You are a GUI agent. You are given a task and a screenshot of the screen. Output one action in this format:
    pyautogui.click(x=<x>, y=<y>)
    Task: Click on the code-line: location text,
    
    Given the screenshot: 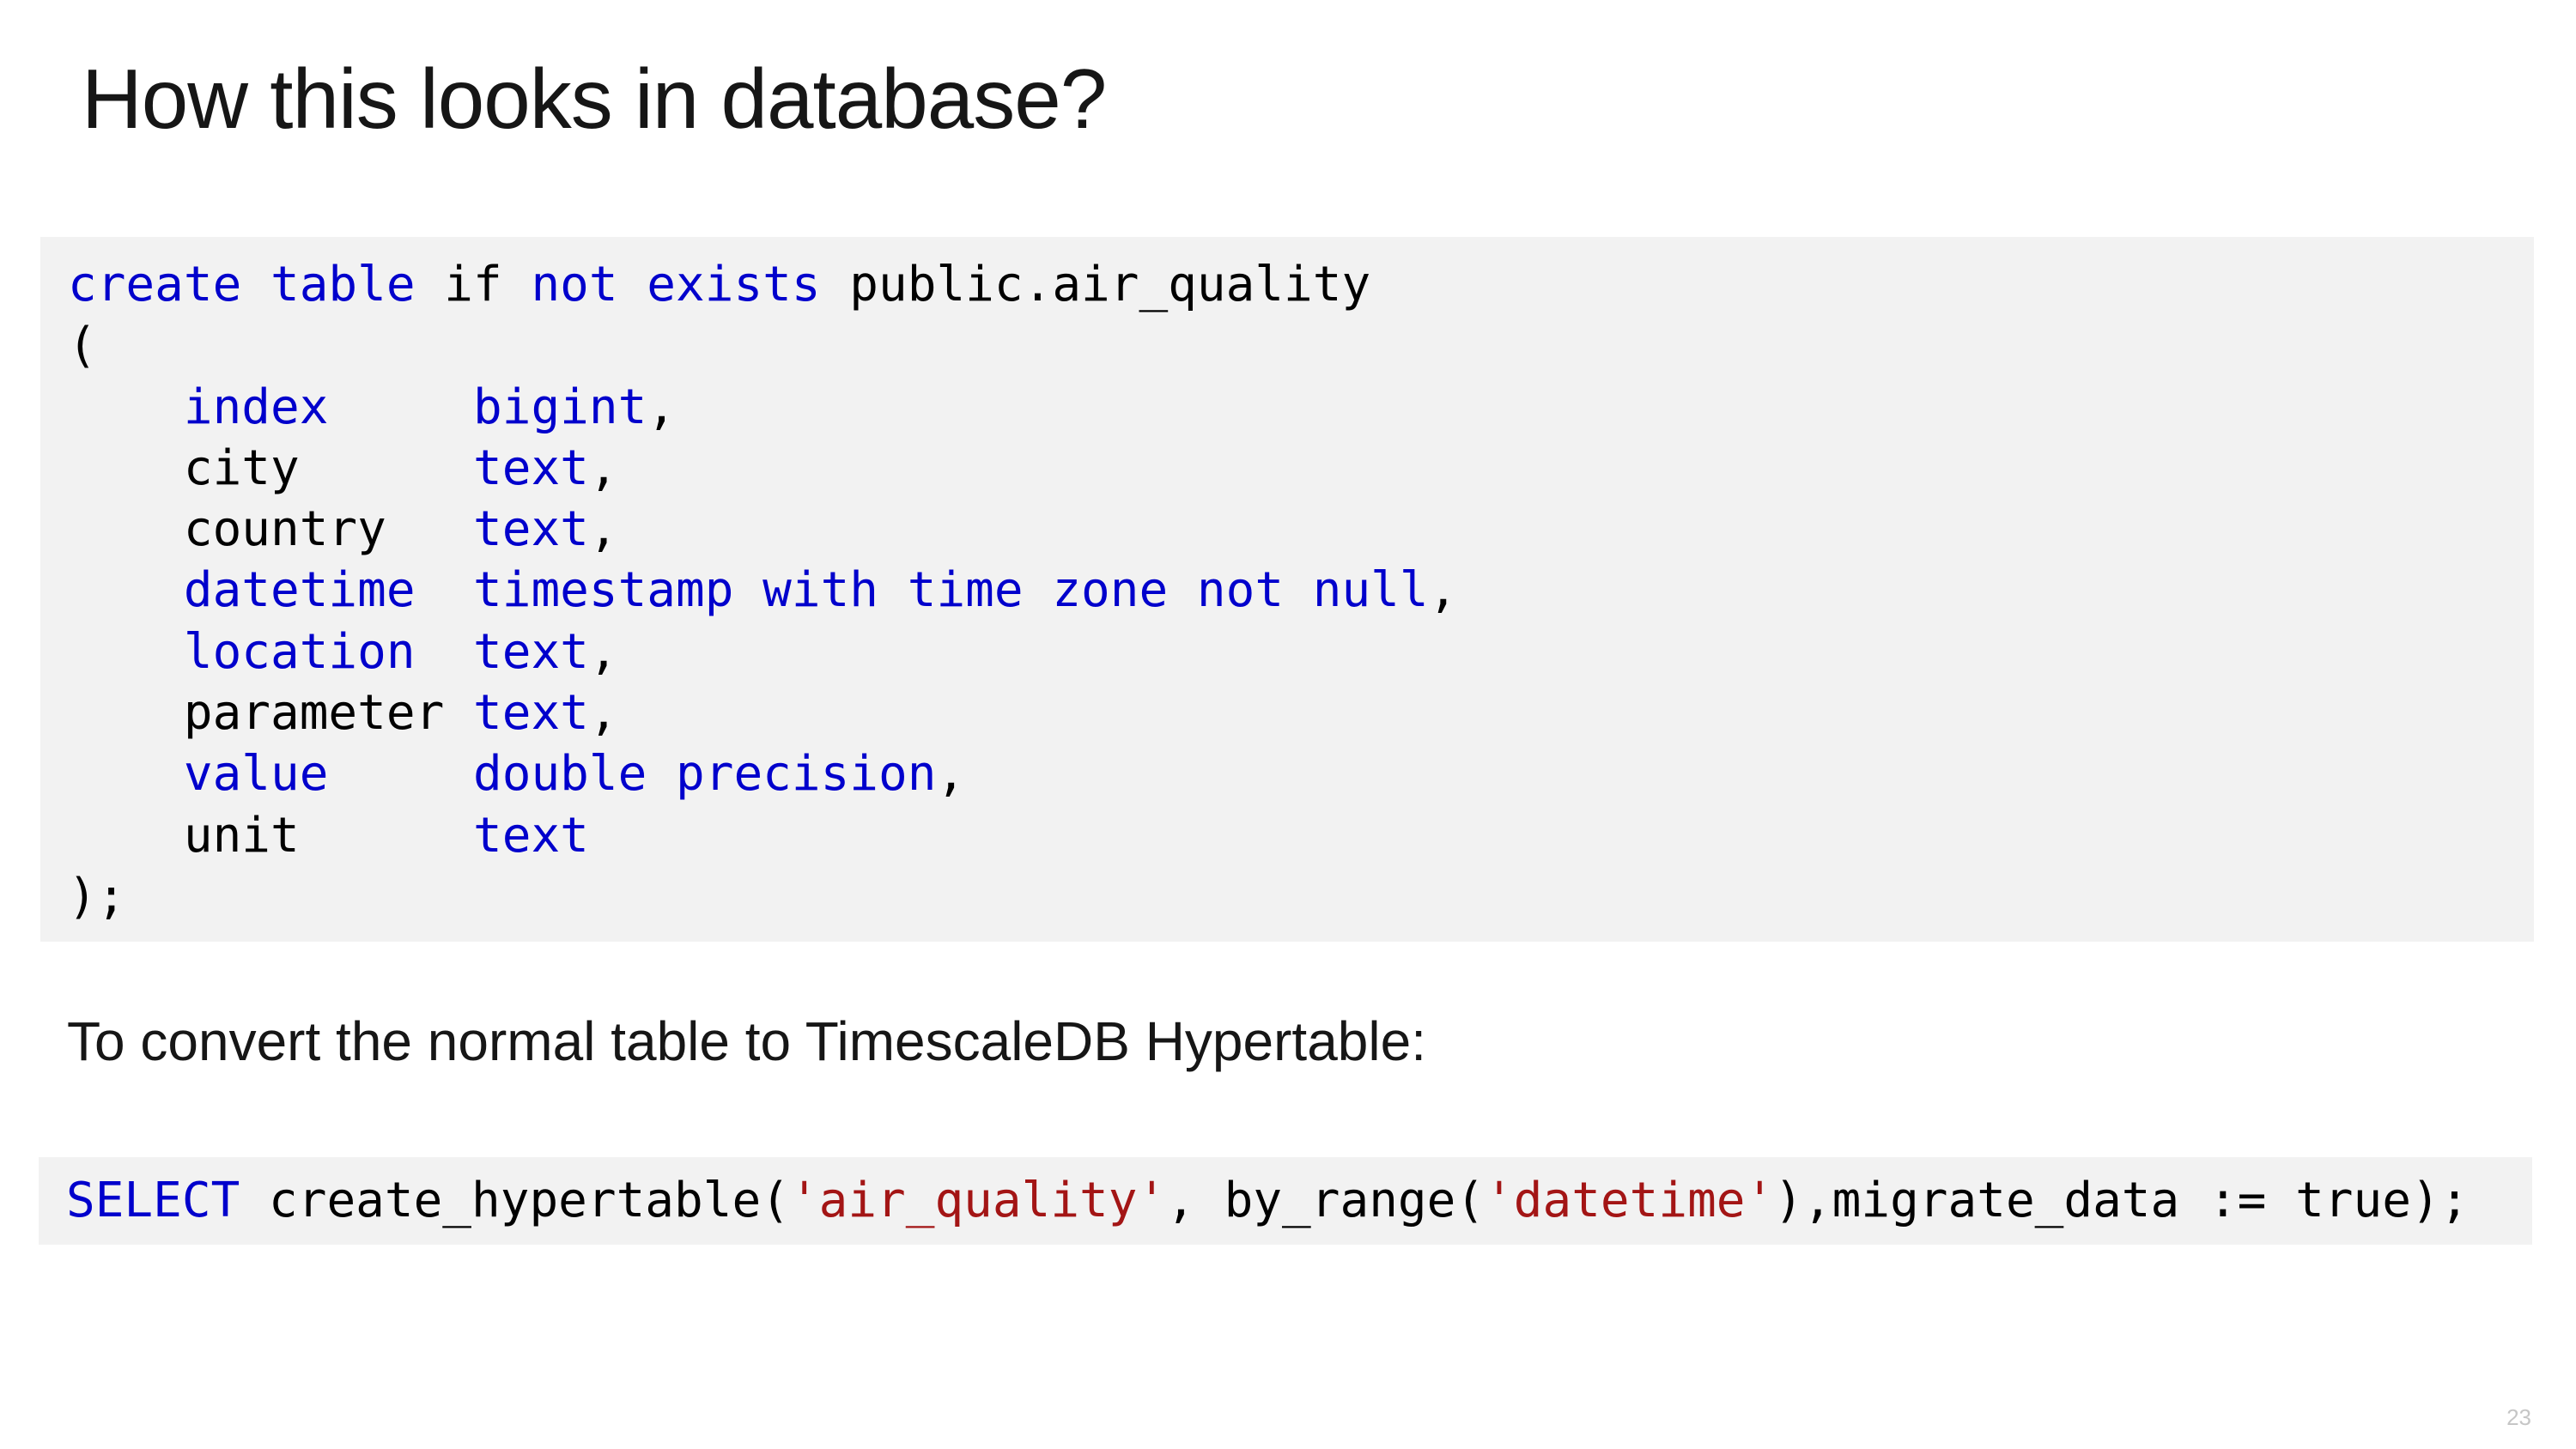 What is the action you would take?
    pyautogui.click(x=1301, y=651)
    